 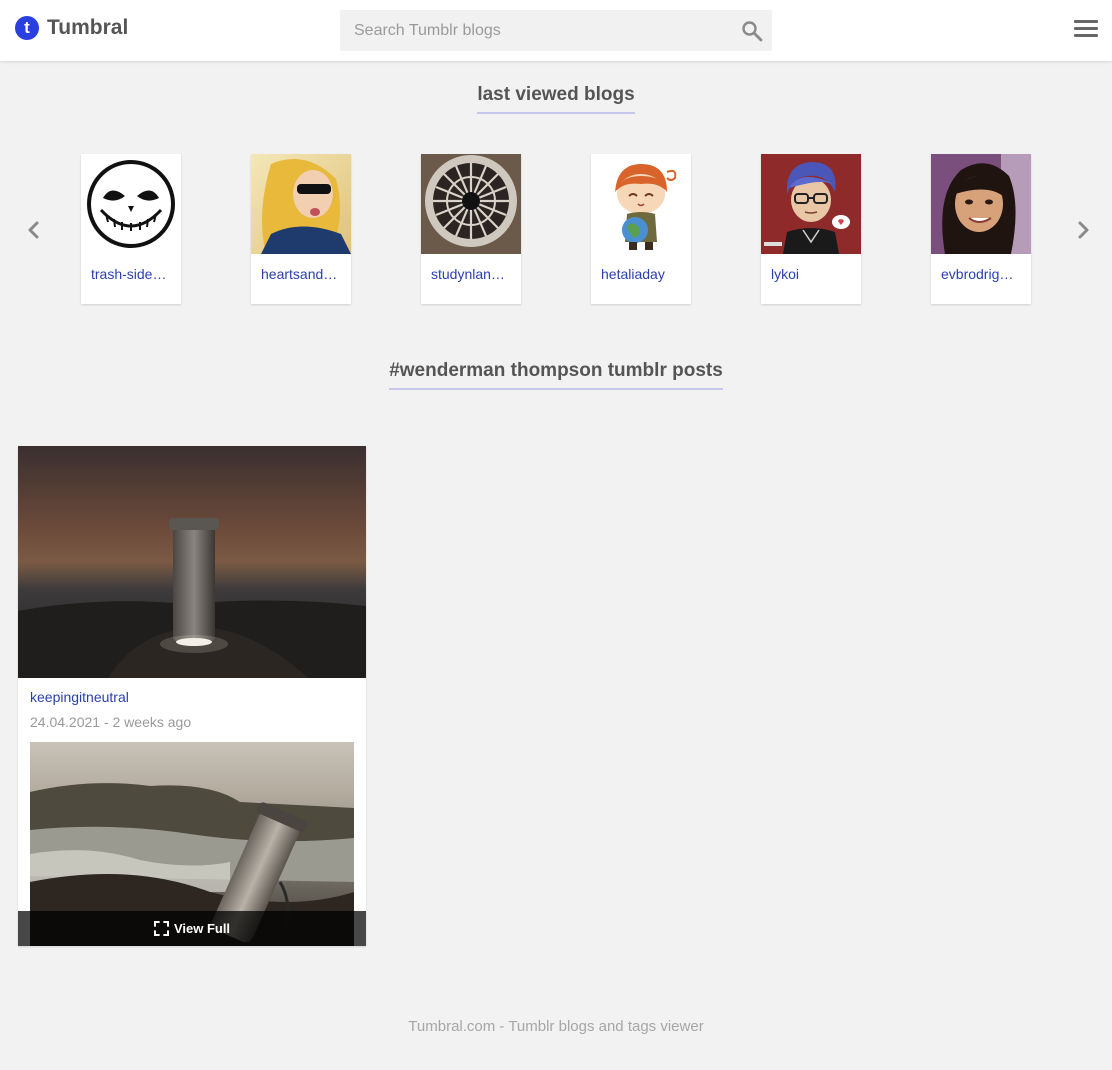 I want to click on search-box, so click(x=556, y=30).